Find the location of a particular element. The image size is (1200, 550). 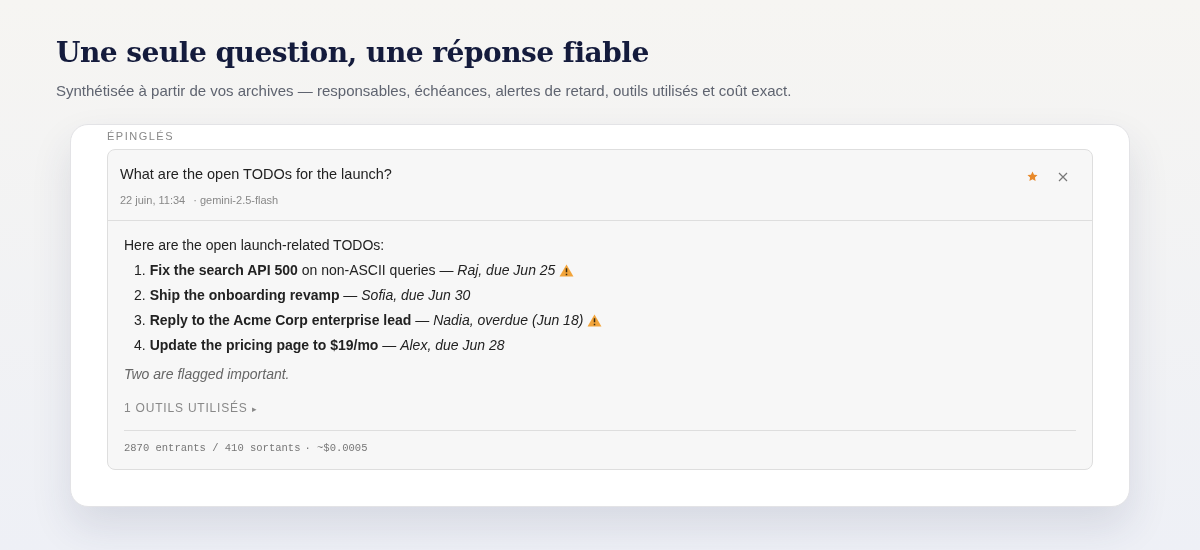

page-subtitle: Synthétisée à partir de vos archives — responsables, échéances, alertes de retard, outils utilisés et coût exact. is located at coordinates (424, 90).